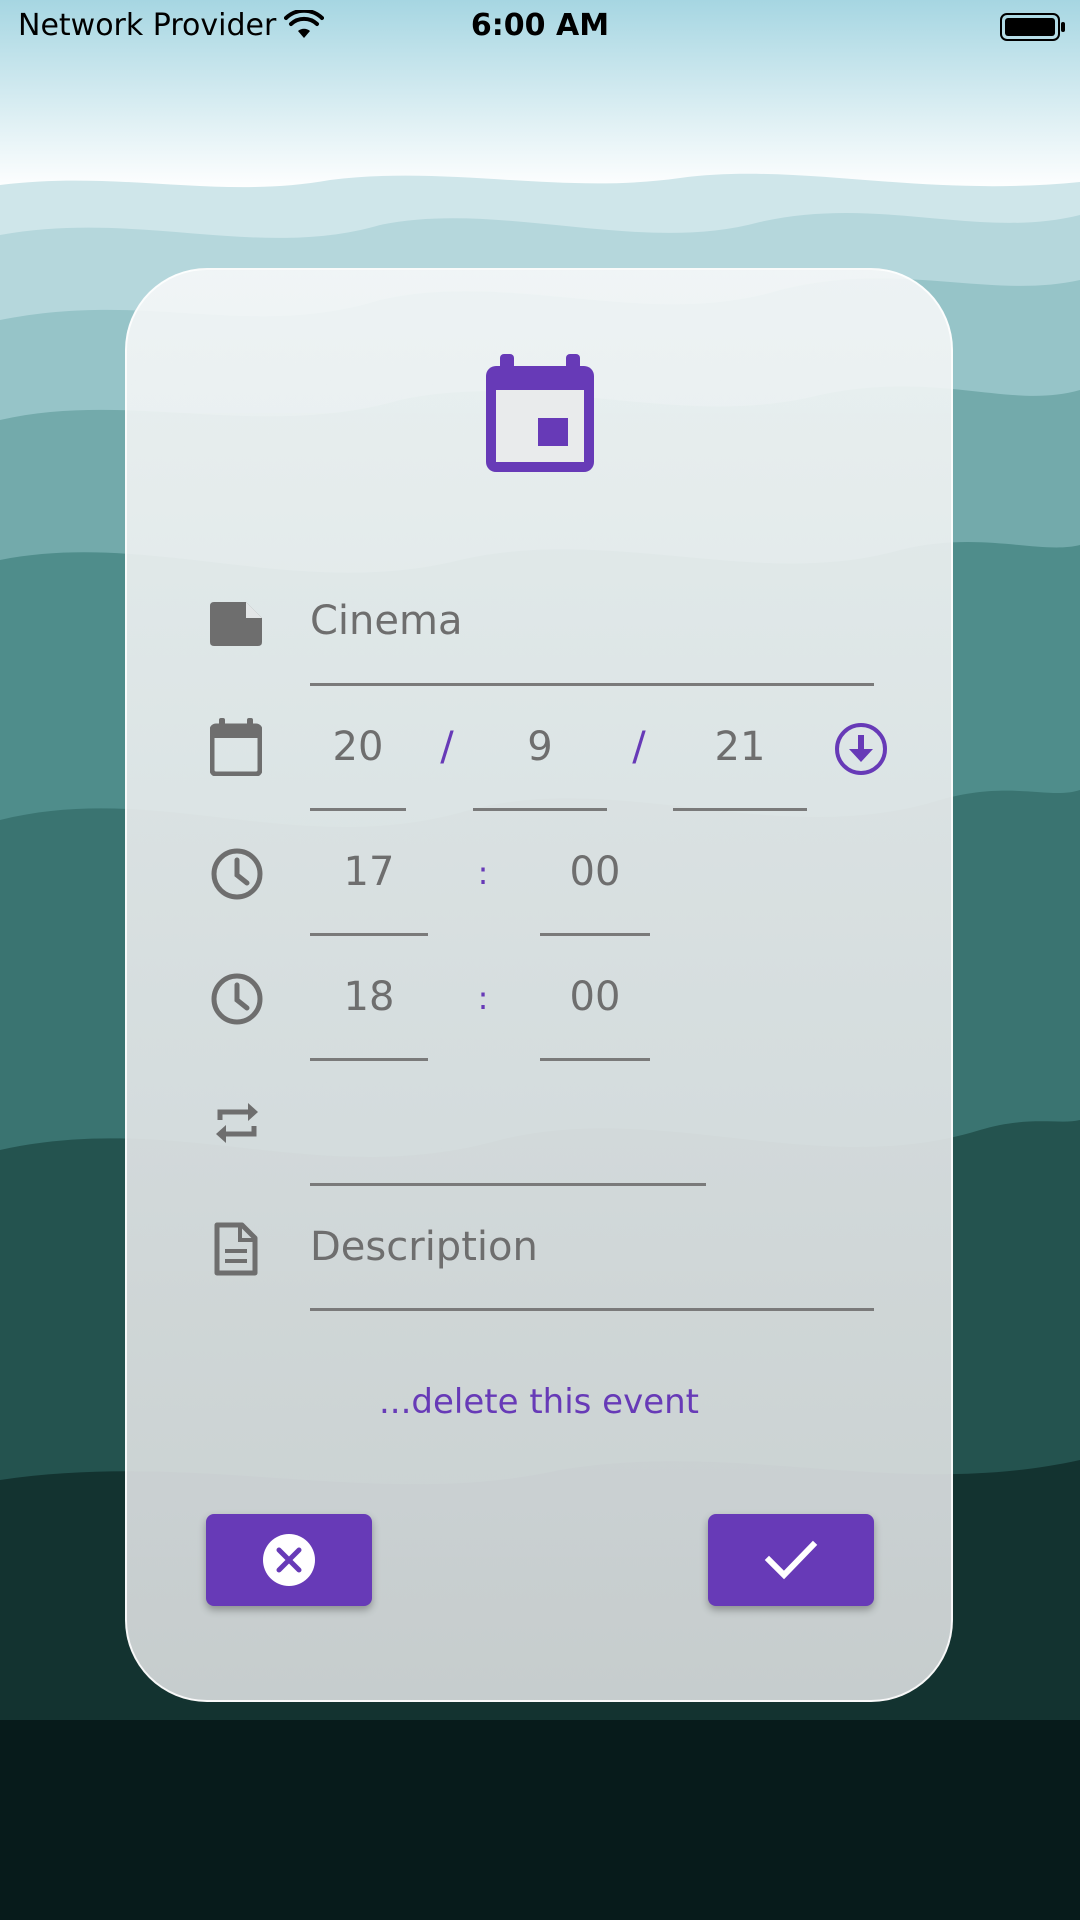 The image size is (1080, 1920). Describe the element at coordinates (540, 413) in the screenshot. I see `calendar-icon` at that location.